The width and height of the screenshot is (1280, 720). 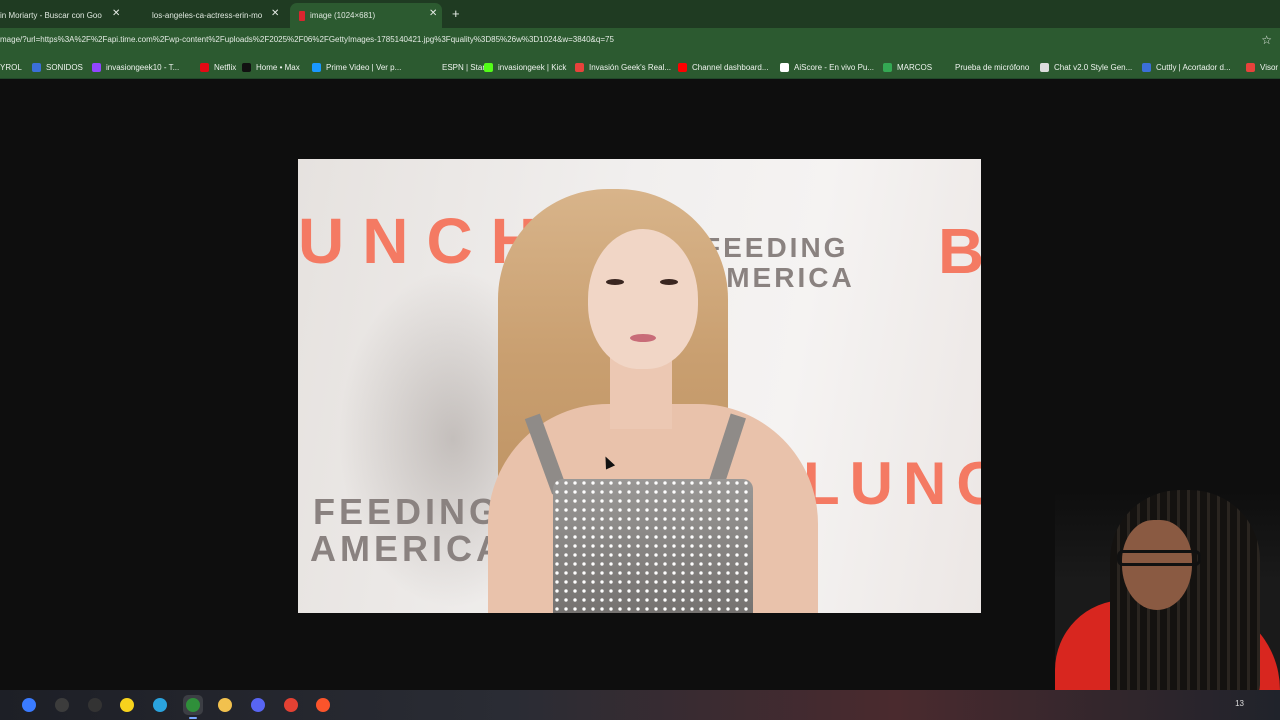 I want to click on bookmark-label: Visor, so click(x=1269, y=67).